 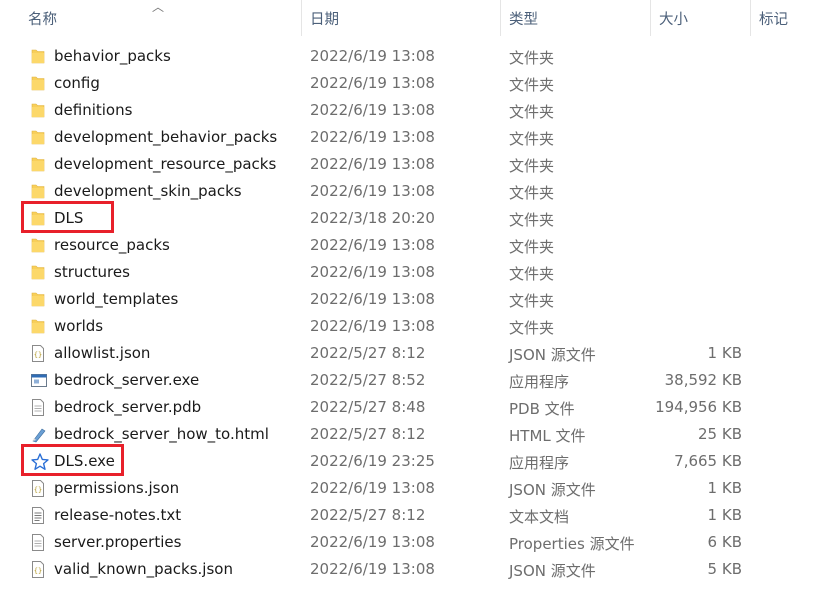 What do you see at coordinates (368, 407) in the screenshot?
I see `file-date: 2022/5/27 8:48` at bounding box center [368, 407].